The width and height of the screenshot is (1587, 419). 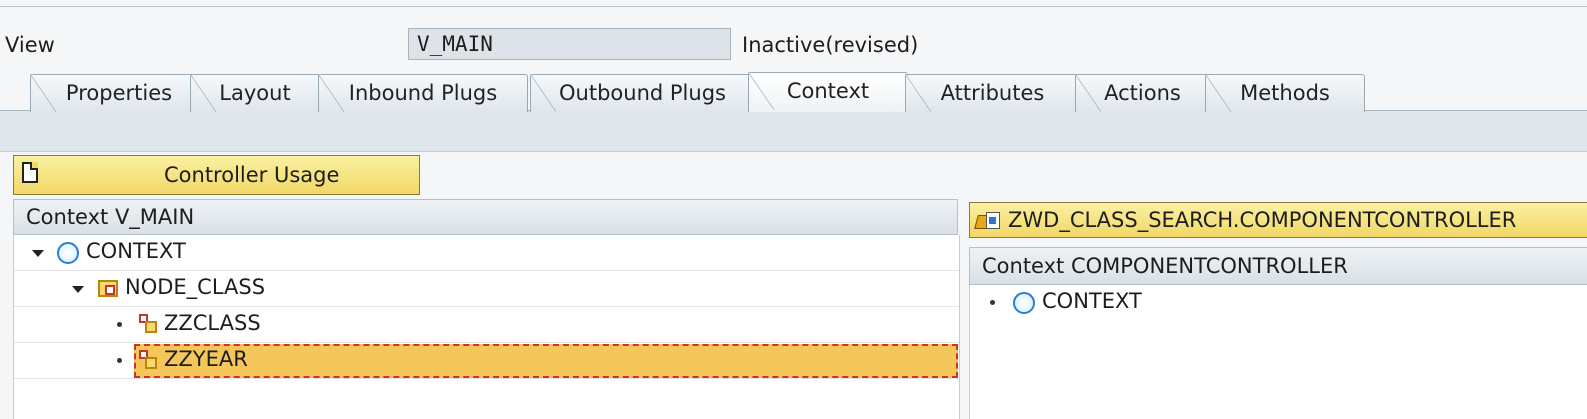 What do you see at coordinates (30, 45) in the screenshot?
I see `view-label: View` at bounding box center [30, 45].